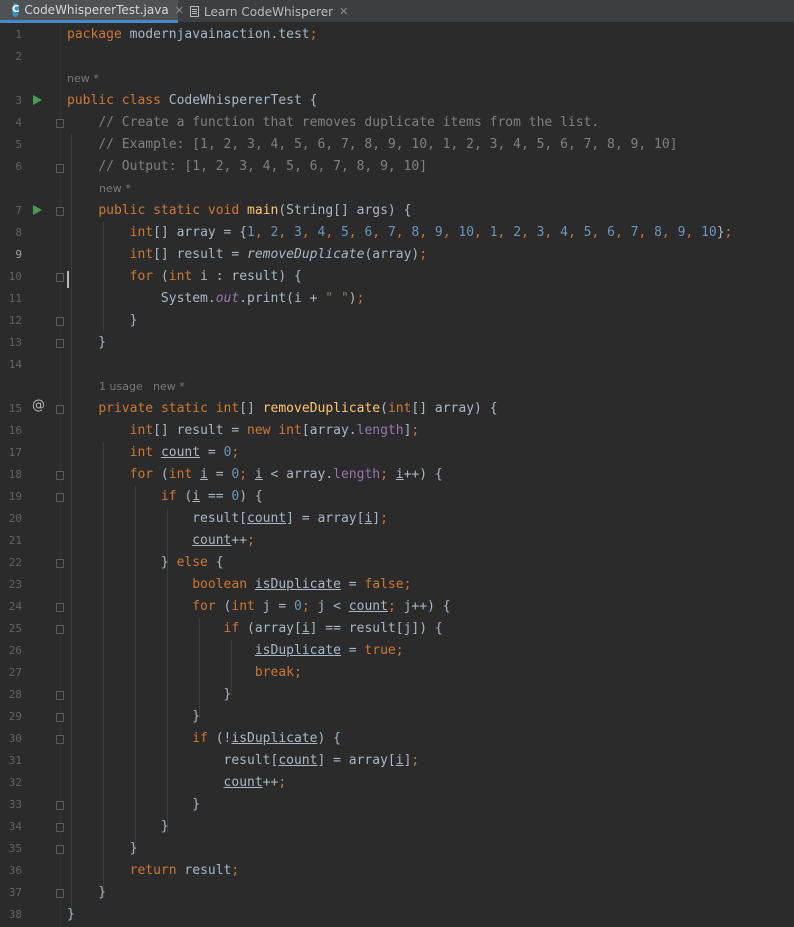 This screenshot has width=794, height=927. Describe the element at coordinates (15, 496) in the screenshot. I see `line-number: 19` at that location.